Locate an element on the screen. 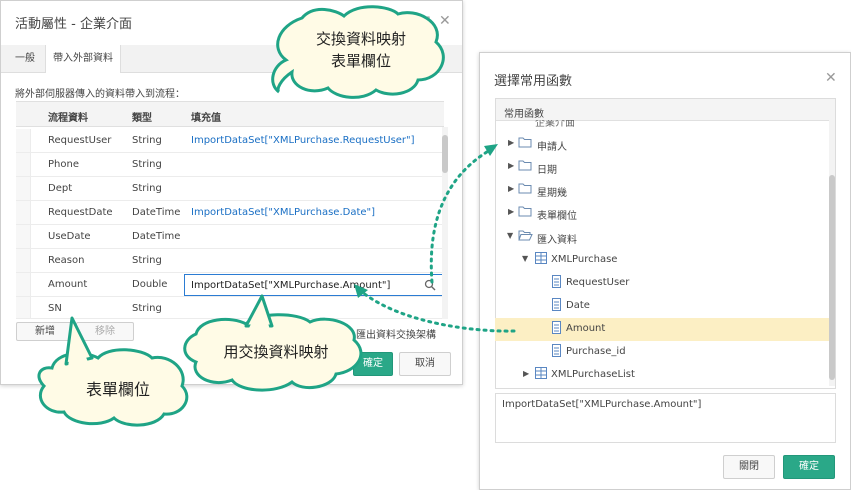 The image size is (851, 490). tree-item-label: XMLPurchaseList is located at coordinates (593, 374).